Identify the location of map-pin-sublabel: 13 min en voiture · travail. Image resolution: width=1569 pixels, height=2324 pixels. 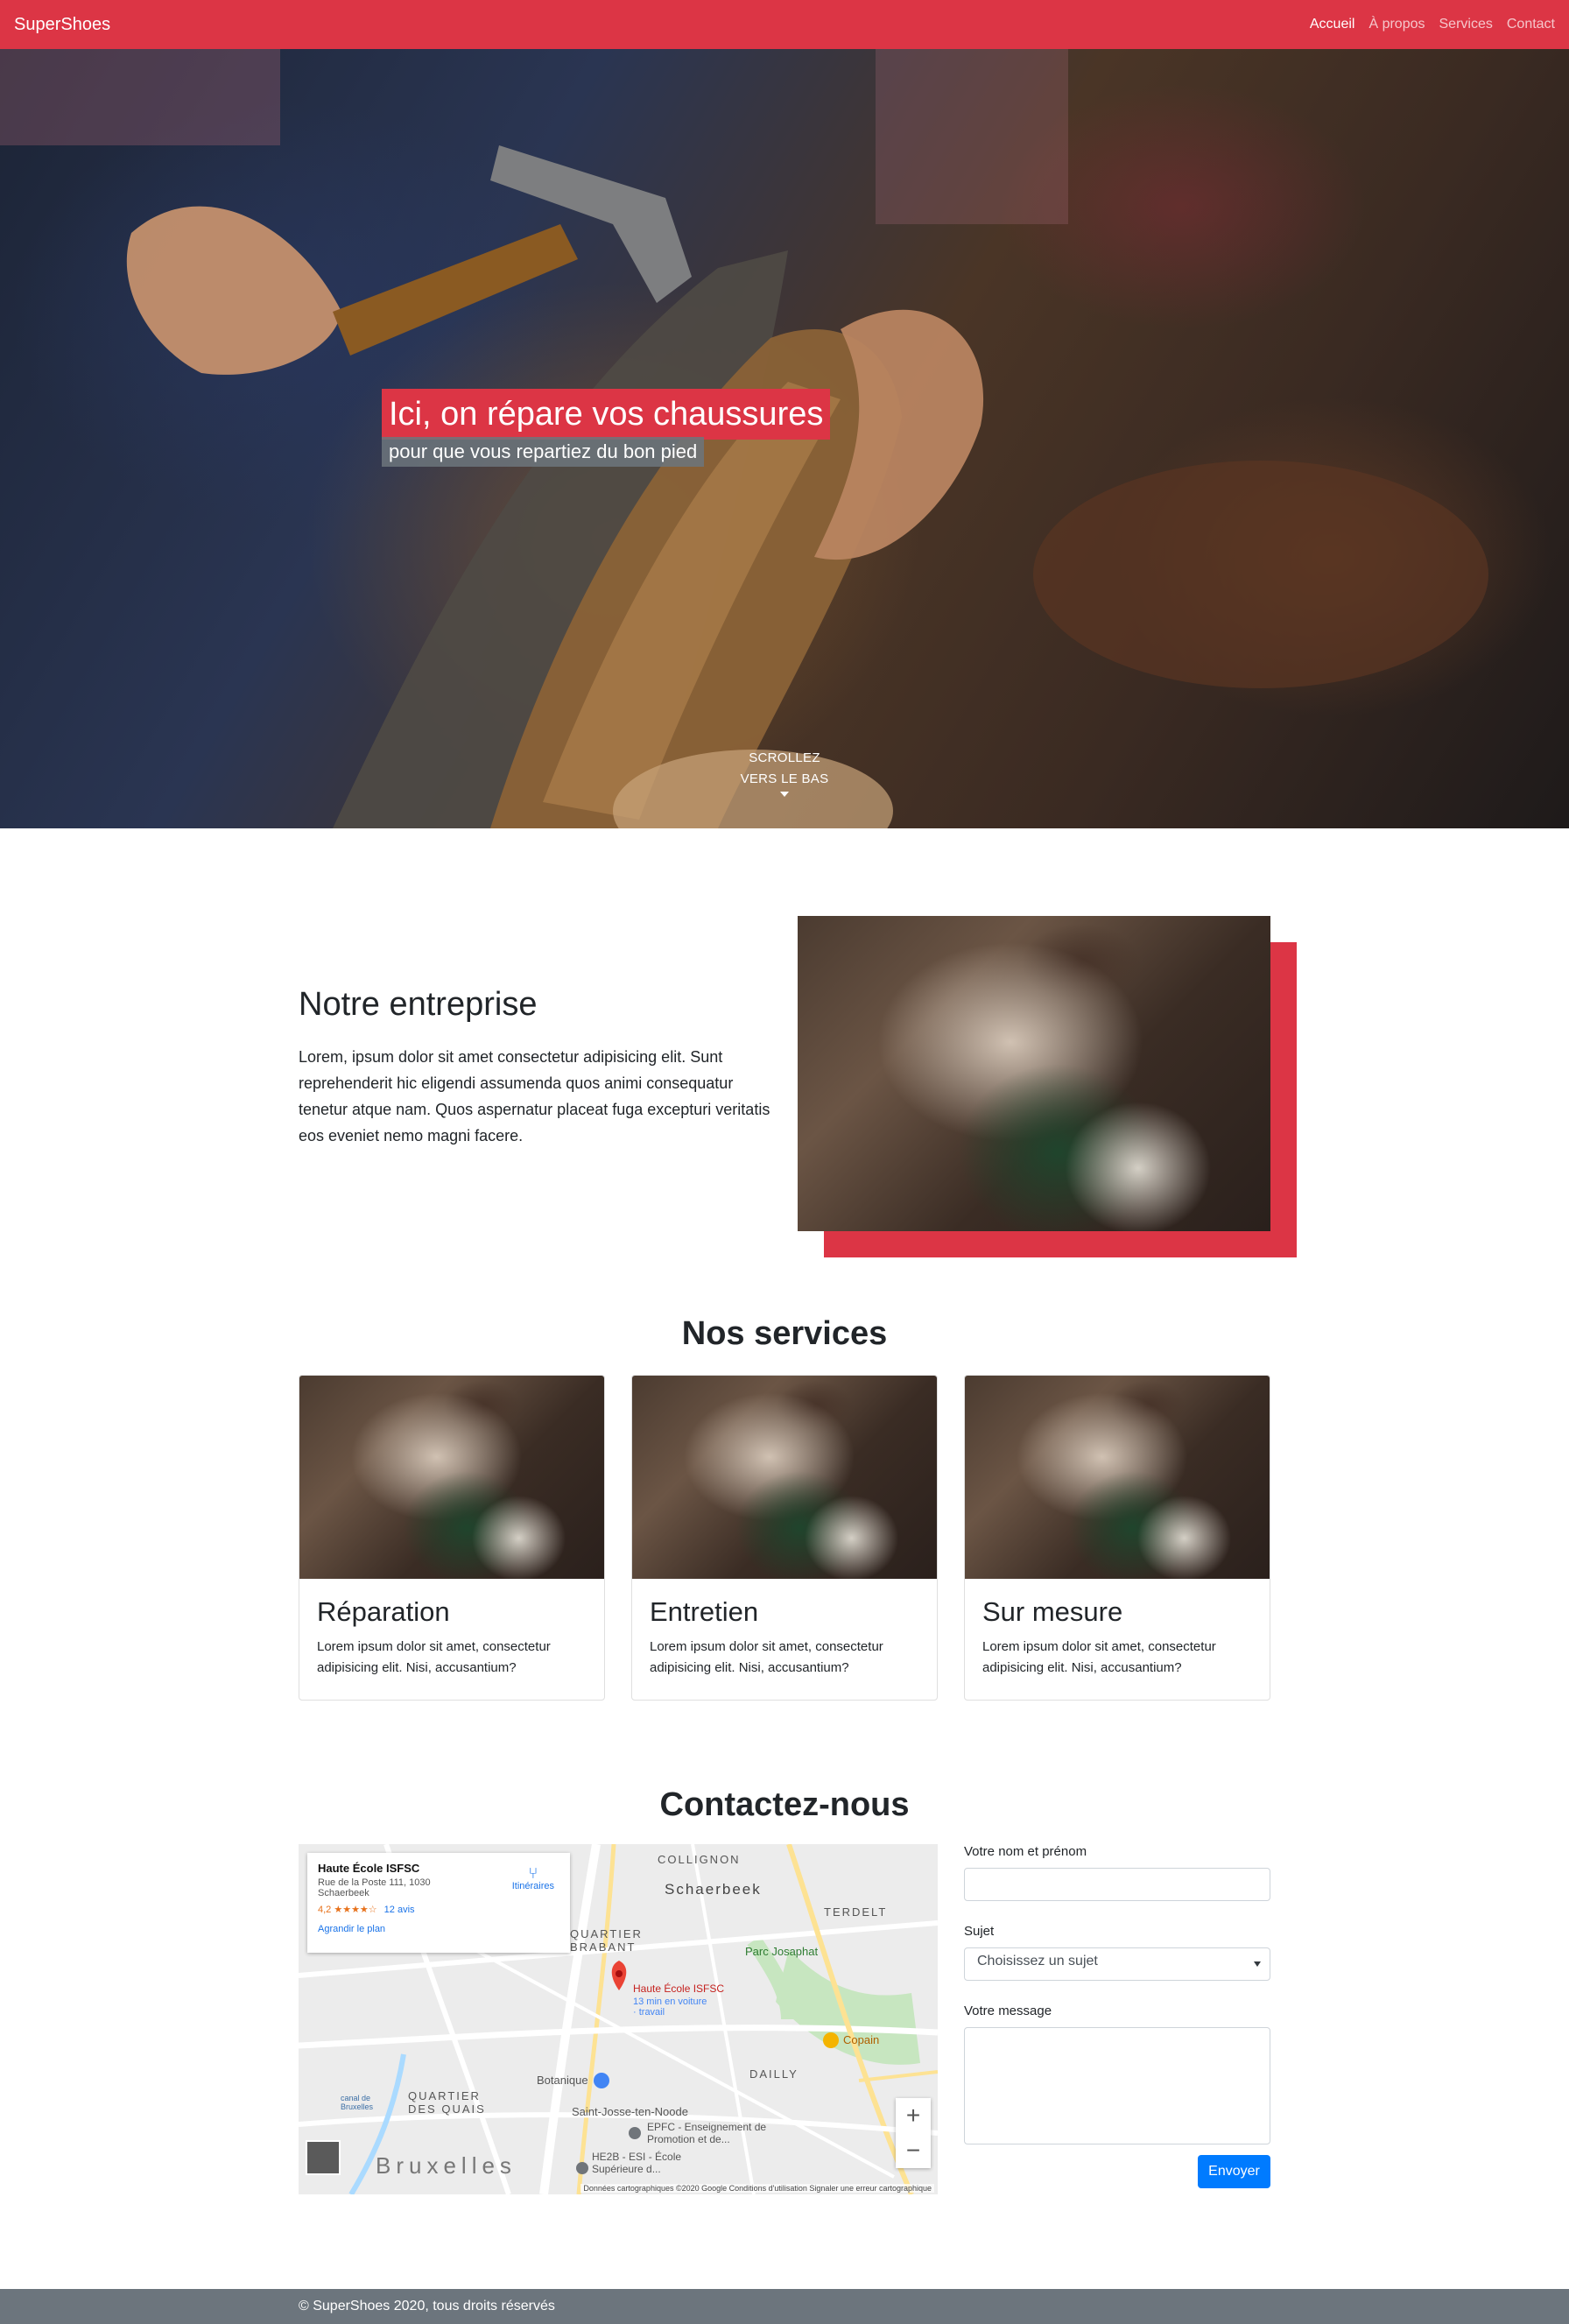
(670, 2007).